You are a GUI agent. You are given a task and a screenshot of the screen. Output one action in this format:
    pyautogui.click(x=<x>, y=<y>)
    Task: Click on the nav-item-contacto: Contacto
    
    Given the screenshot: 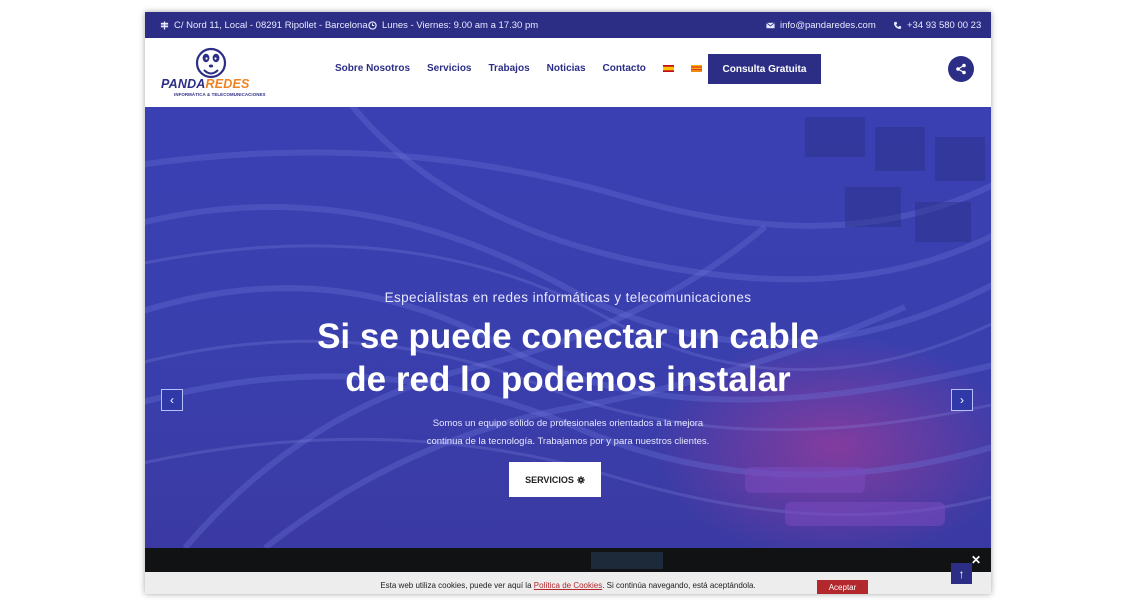 What is the action you would take?
    pyautogui.click(x=624, y=68)
    